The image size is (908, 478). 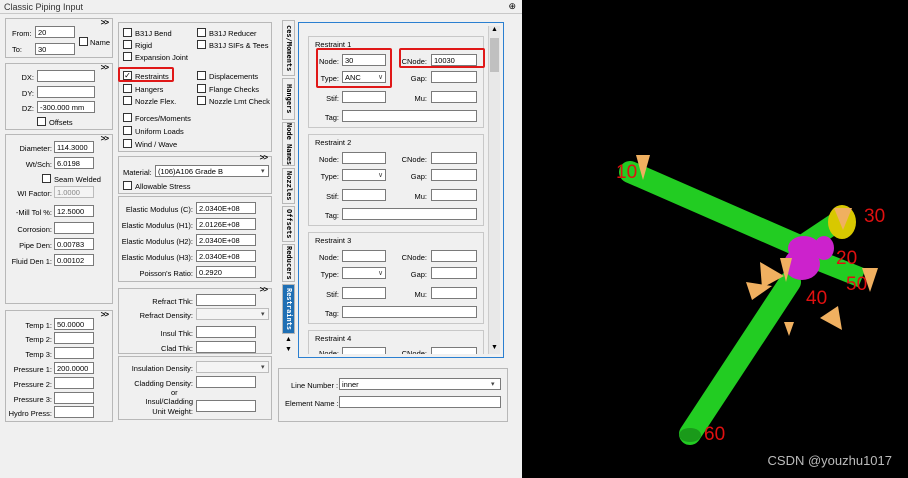 What do you see at coordinates (74, 147) in the screenshot?
I see `diameter-field: 114.3000` at bounding box center [74, 147].